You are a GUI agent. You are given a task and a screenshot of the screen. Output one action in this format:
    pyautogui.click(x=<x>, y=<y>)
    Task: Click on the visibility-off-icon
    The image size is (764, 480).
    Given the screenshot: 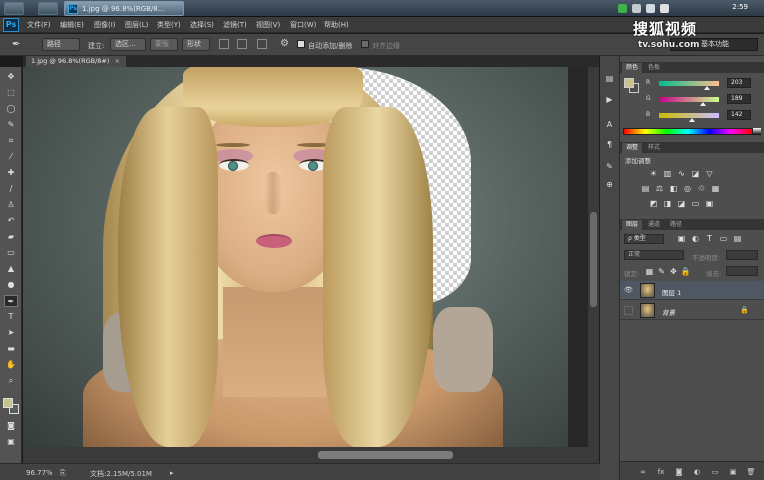 What is the action you would take?
    pyautogui.click(x=628, y=310)
    